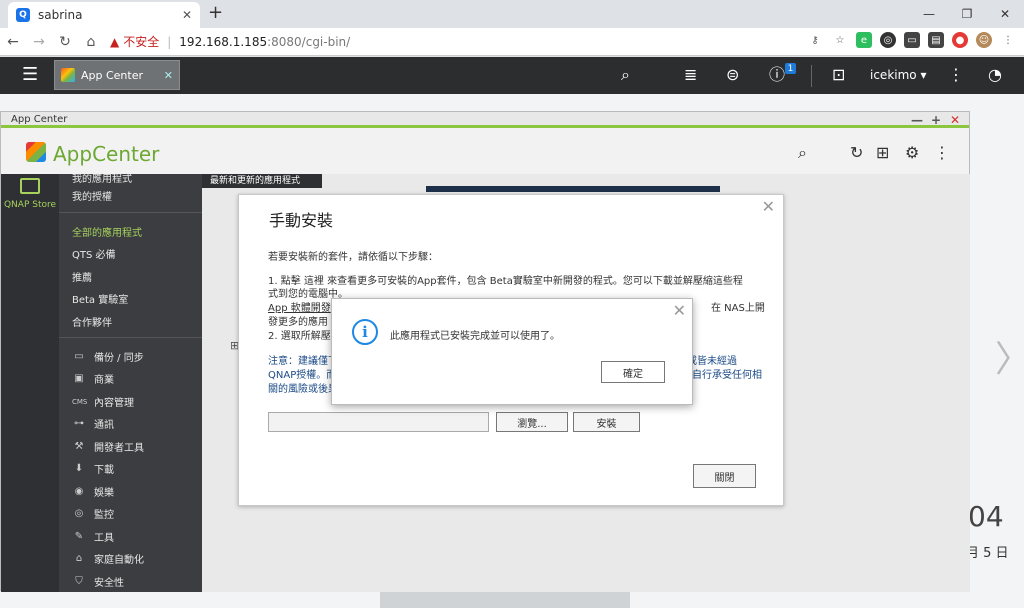  I want to click on app-center-header: AppCenter ⌕ ↻ ⊞ ⚙ ⋮, so click(485, 154).